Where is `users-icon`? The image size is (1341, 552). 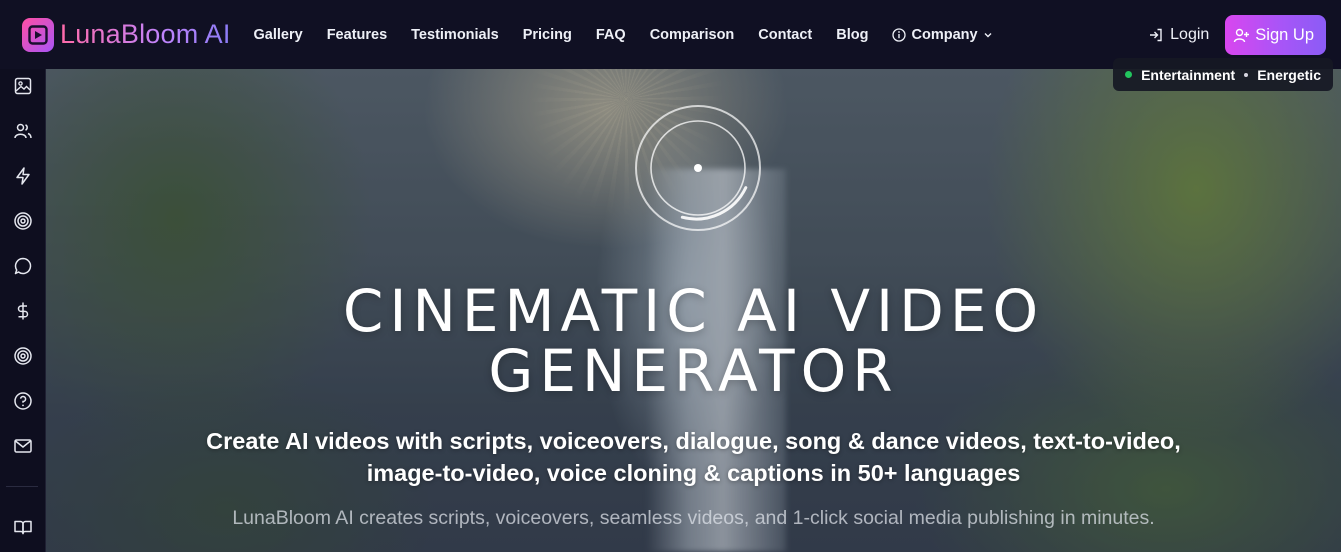
users-icon is located at coordinates (23, 131).